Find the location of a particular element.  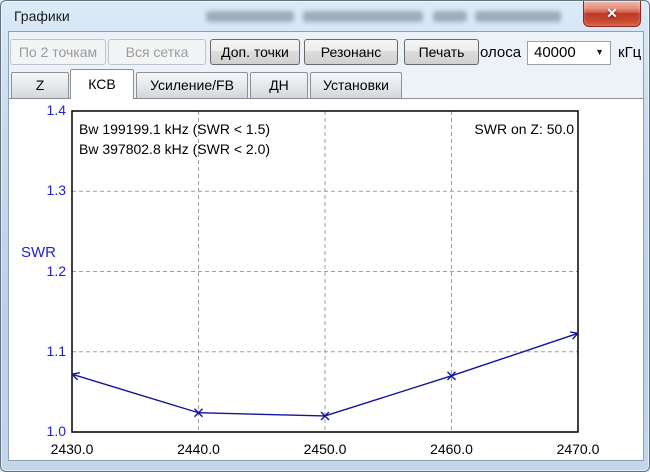

tab-gain-fb: Усиление/FB is located at coordinates (192, 85).